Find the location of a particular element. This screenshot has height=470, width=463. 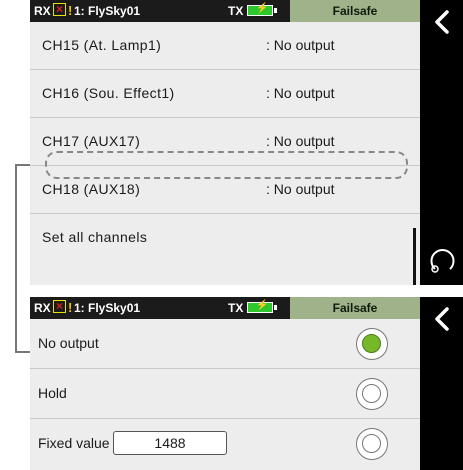

channel-label: CH16 (Sou. Effect1) is located at coordinates (108, 93).